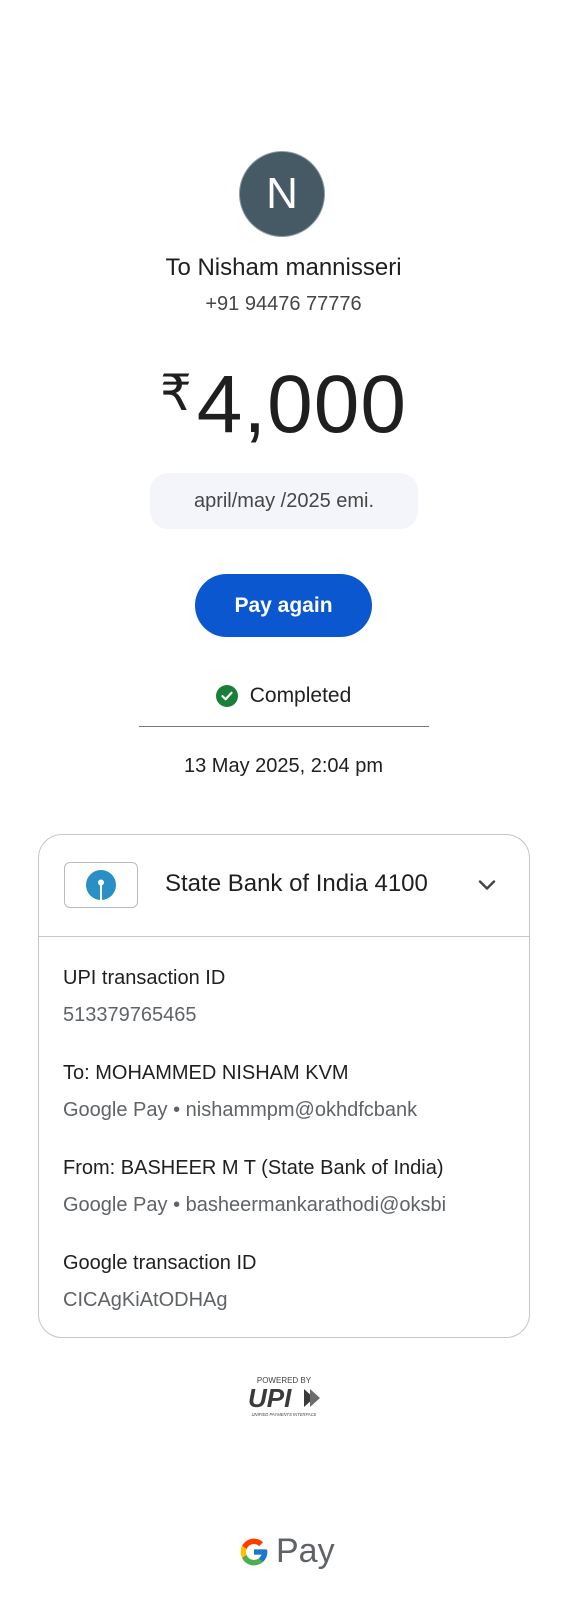 This screenshot has height=1600, width=567. Describe the element at coordinates (296, 883) in the screenshot. I see `bank-account-name: State Bank of India 4100` at that location.